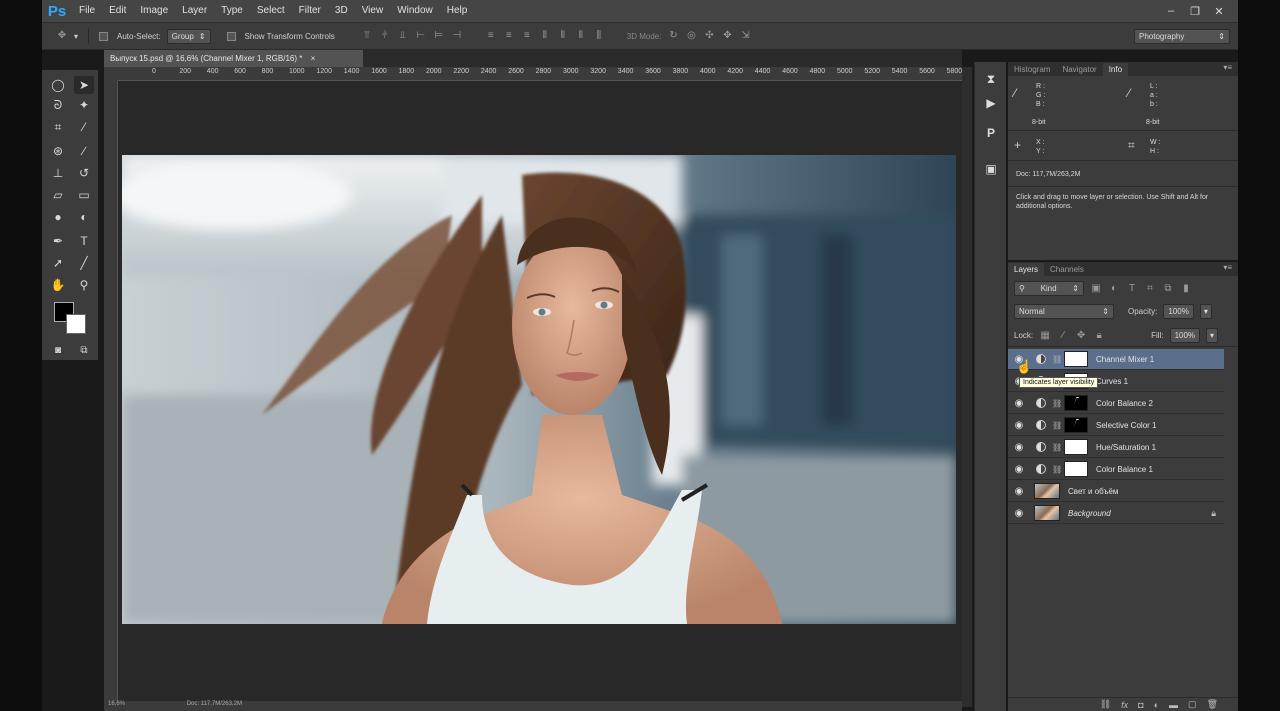 The height and width of the screenshot is (711, 1280). I want to click on move-tool-preset-icon: ✥, so click(62, 36).